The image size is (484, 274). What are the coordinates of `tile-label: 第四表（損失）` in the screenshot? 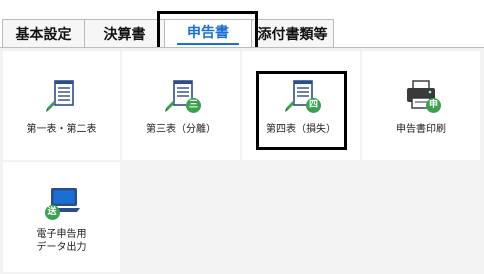 It's located at (301, 129).